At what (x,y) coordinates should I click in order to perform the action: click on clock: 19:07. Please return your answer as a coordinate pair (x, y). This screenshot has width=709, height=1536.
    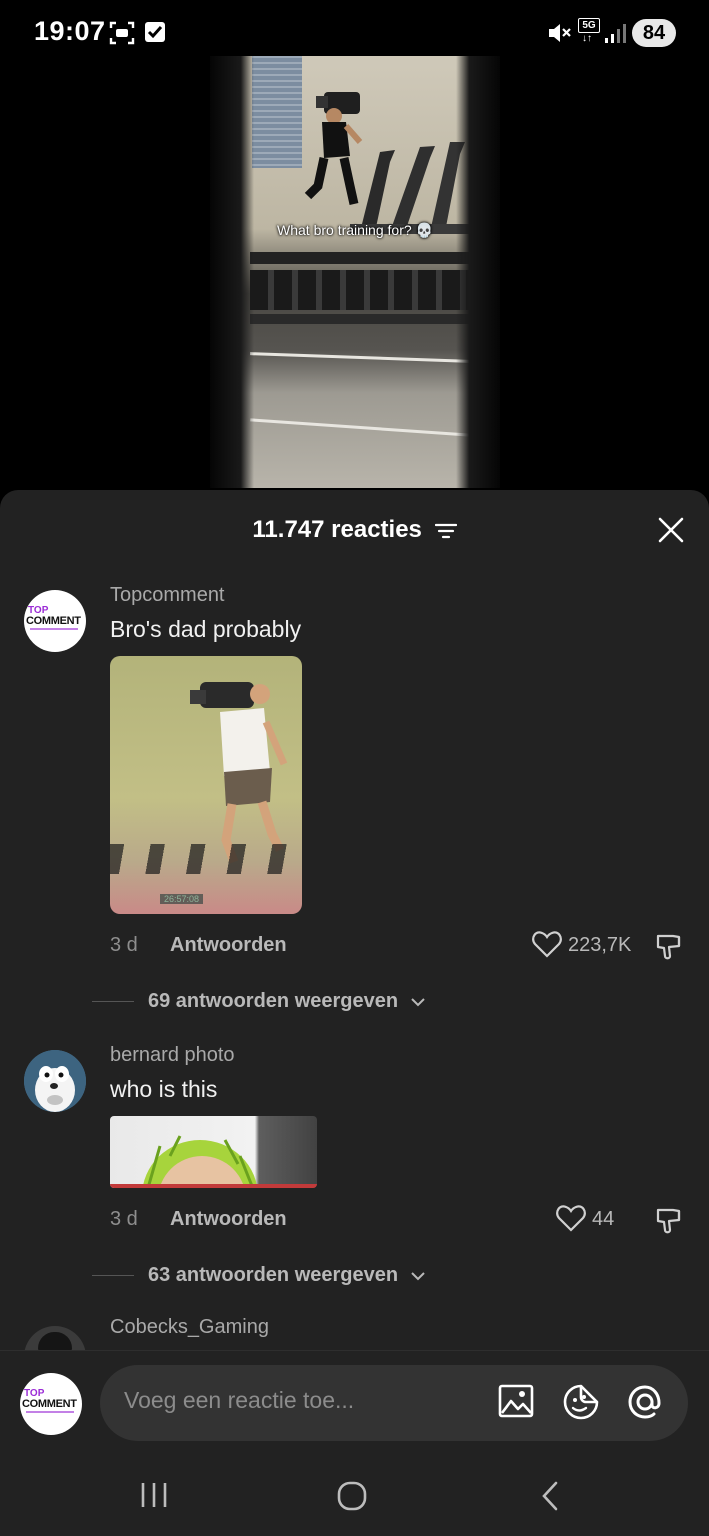
    Looking at the image, I should click on (70, 31).